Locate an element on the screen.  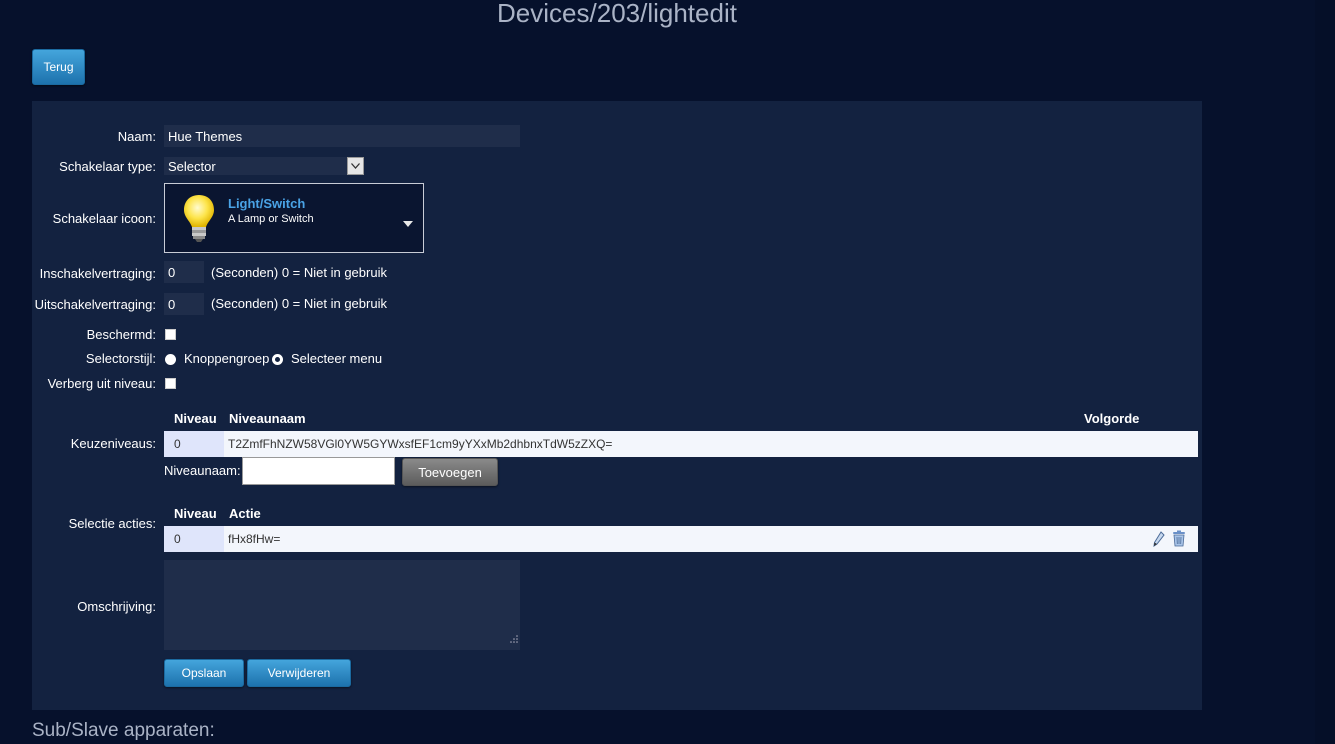
lightbulb-icon is located at coordinates (199, 220).